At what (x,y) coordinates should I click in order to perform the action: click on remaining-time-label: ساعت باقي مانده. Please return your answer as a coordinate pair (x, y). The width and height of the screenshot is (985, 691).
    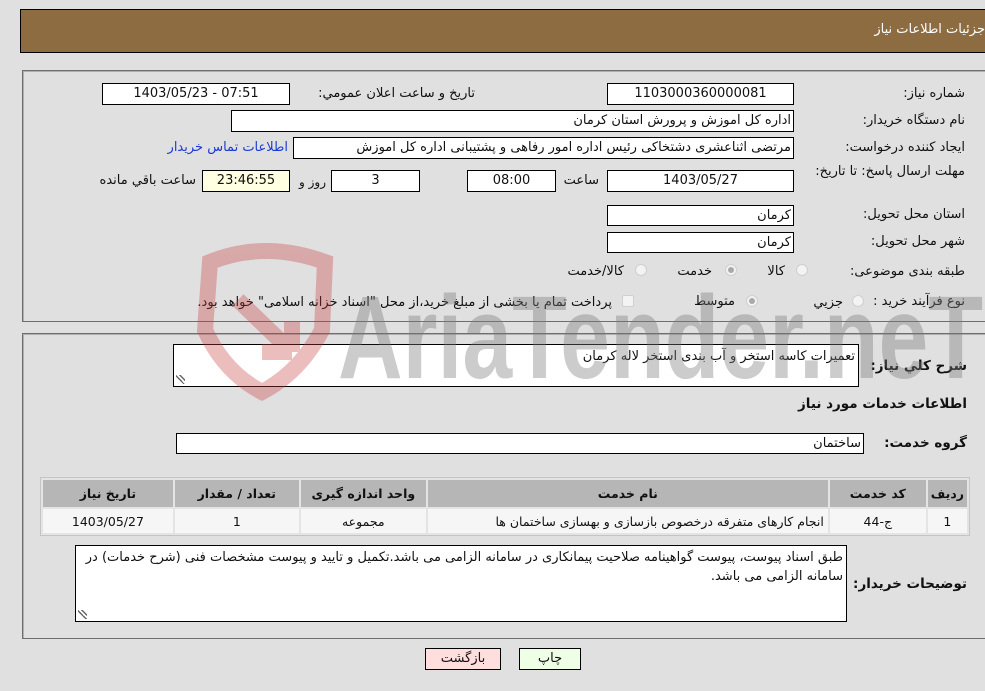
    Looking at the image, I should click on (147, 180).